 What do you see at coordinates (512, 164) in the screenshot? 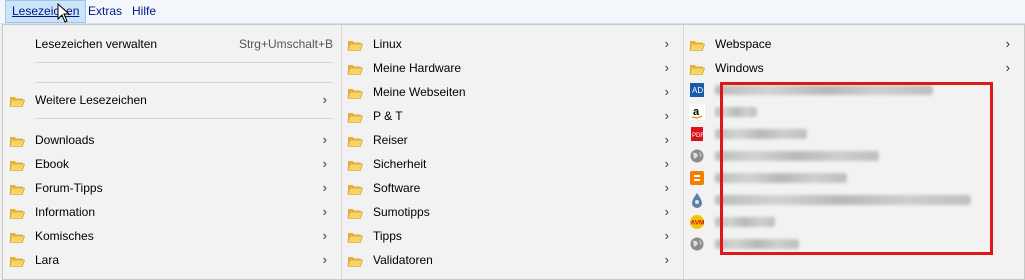
I see `folder-item-sicherheit: Sicherheit ›` at bounding box center [512, 164].